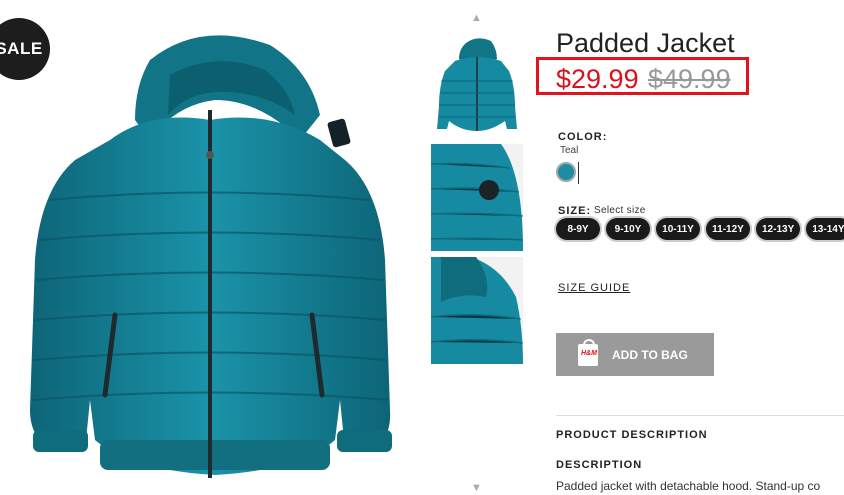 The width and height of the screenshot is (844, 495). Describe the element at coordinates (575, 211) in the screenshot. I see `size-label: SIZE:` at that location.